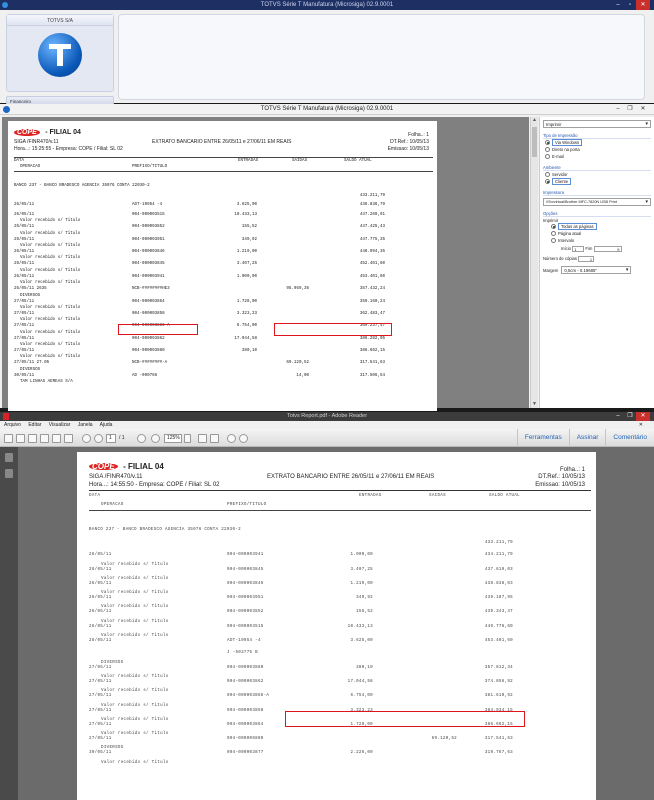  I want to click on print-icon, so click(56, 438).